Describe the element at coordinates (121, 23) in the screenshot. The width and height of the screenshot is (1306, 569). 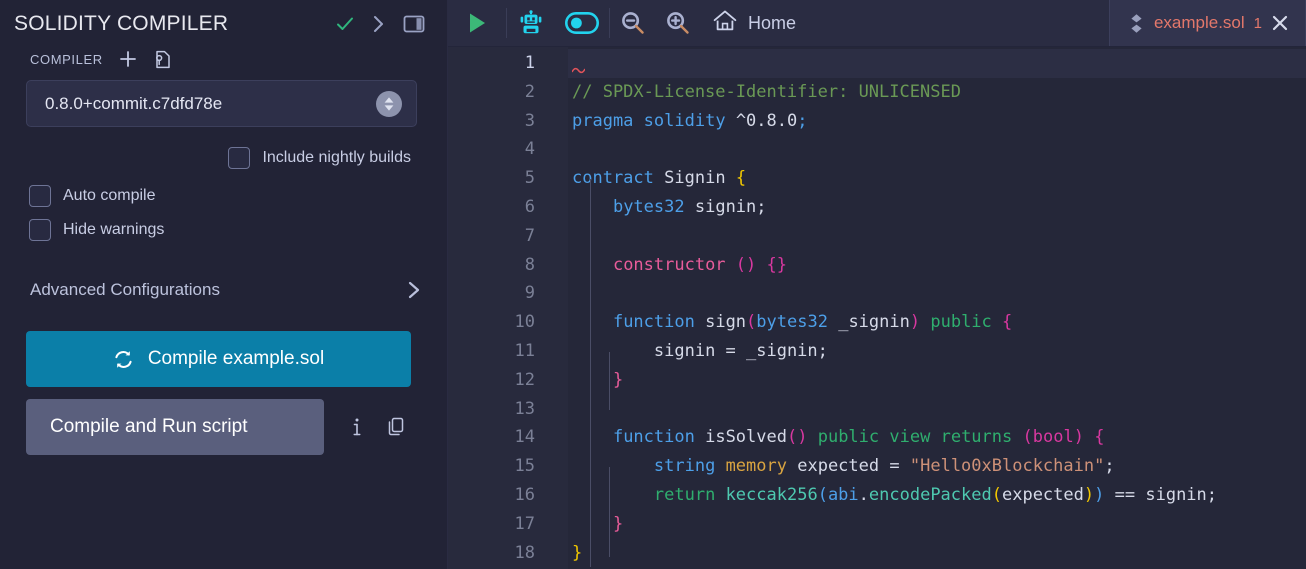
I see `page-title: SOLIDITY COMPILER` at that location.